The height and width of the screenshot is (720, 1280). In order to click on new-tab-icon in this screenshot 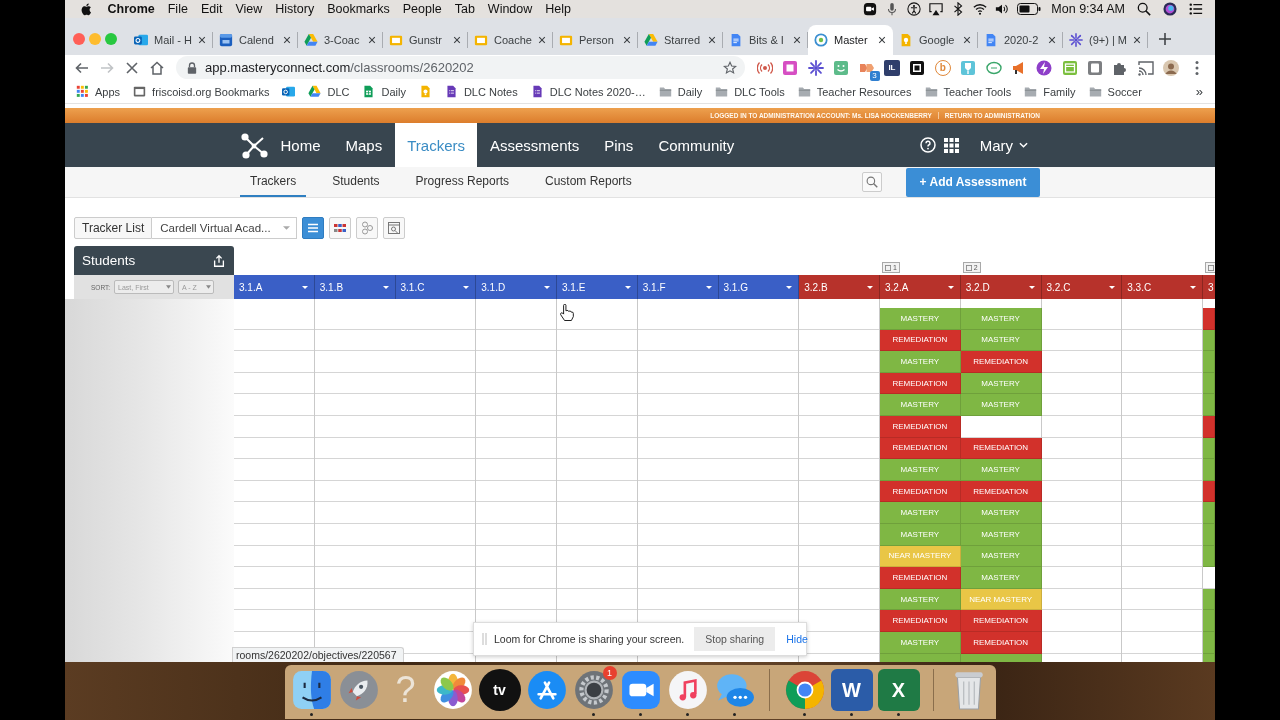, I will do `click(1165, 39)`.